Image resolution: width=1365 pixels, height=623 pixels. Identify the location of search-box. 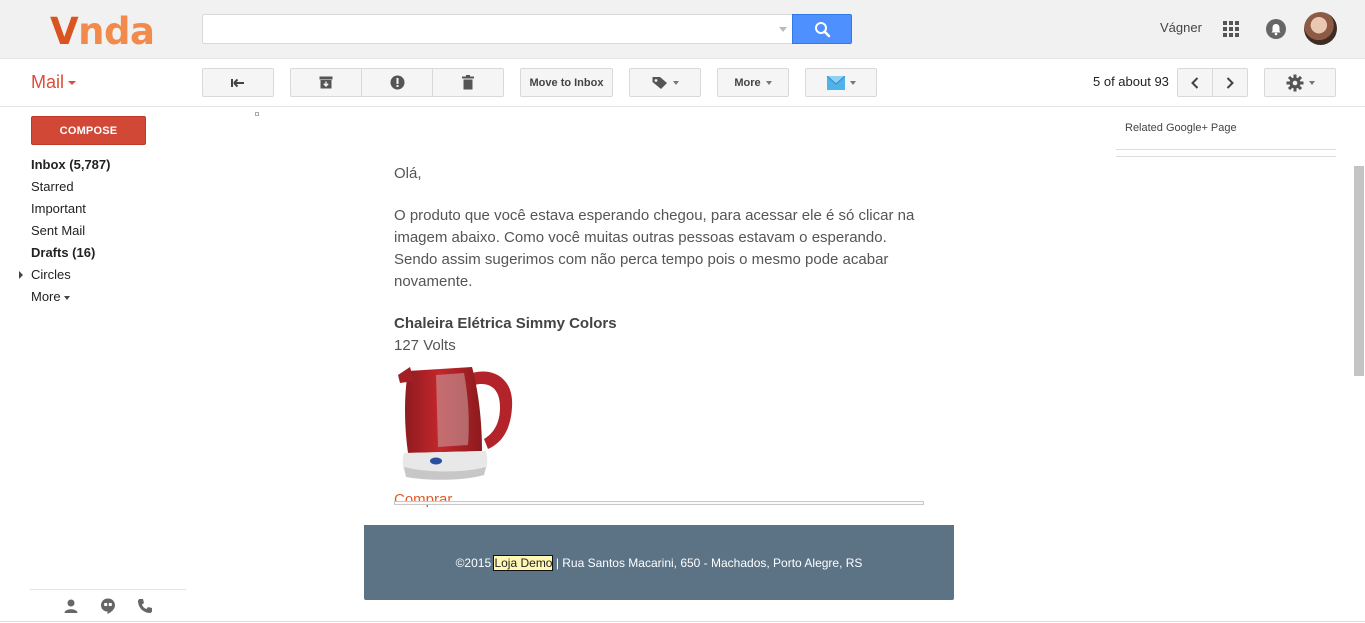
(497, 29).